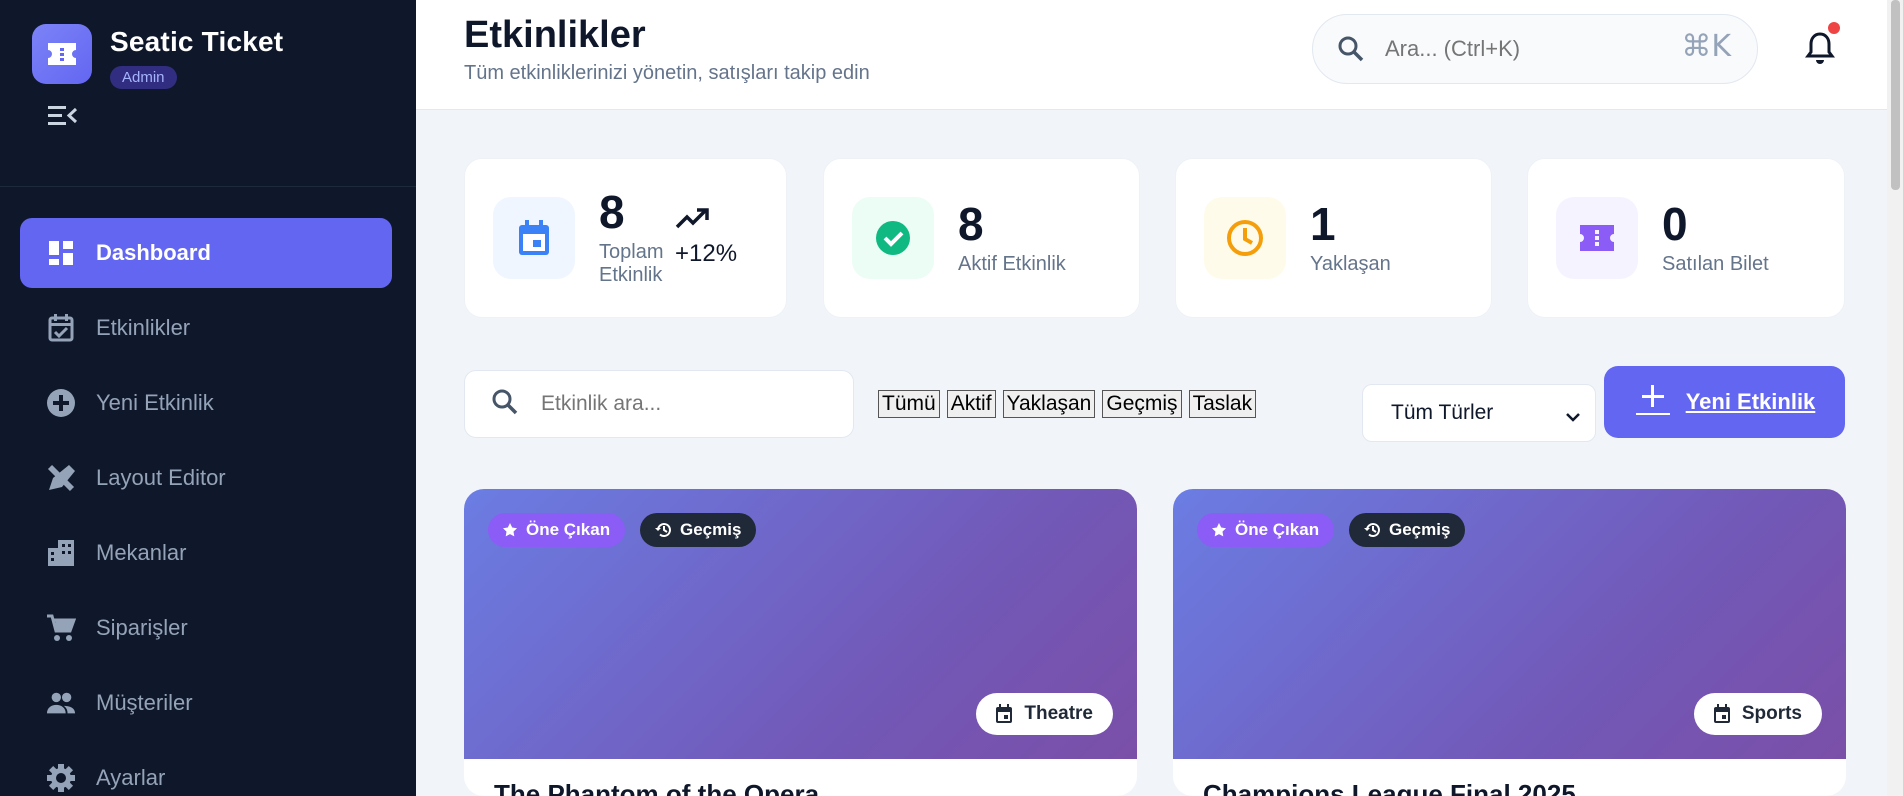 The image size is (1903, 796). Describe the element at coordinates (62, 54) in the screenshot. I see `ticket-logo-icon` at that location.